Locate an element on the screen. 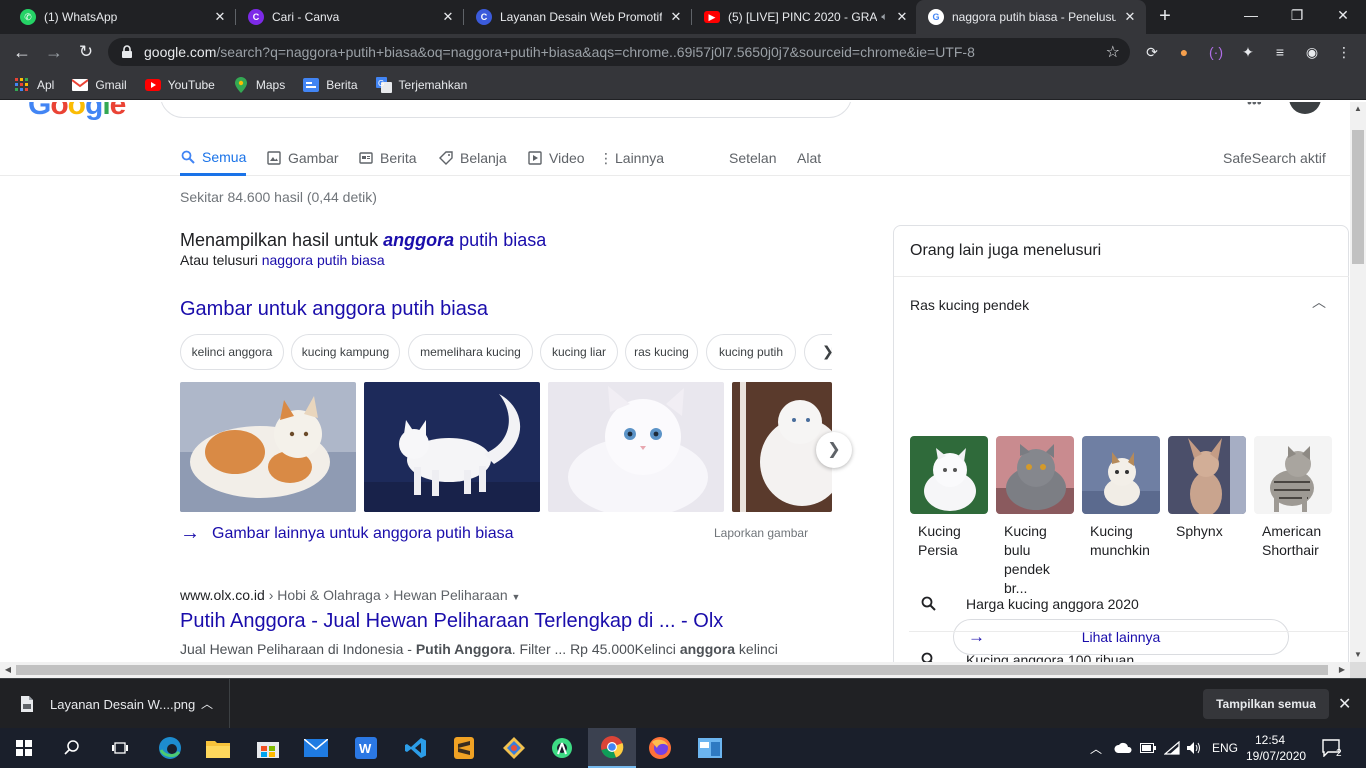  tab-google-search: G naggora putih biasa - Penelusu ✕ is located at coordinates (1031, 17).